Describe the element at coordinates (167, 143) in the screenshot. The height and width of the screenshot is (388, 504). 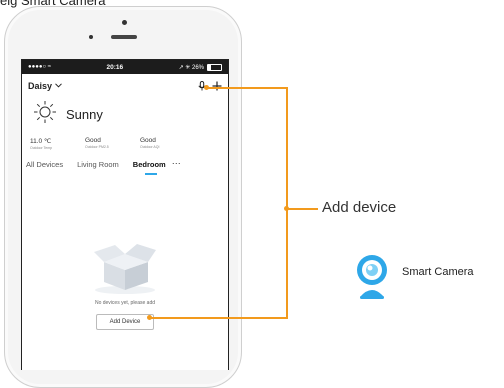
I see `metric-aqi: Good Outdoor AQI` at that location.